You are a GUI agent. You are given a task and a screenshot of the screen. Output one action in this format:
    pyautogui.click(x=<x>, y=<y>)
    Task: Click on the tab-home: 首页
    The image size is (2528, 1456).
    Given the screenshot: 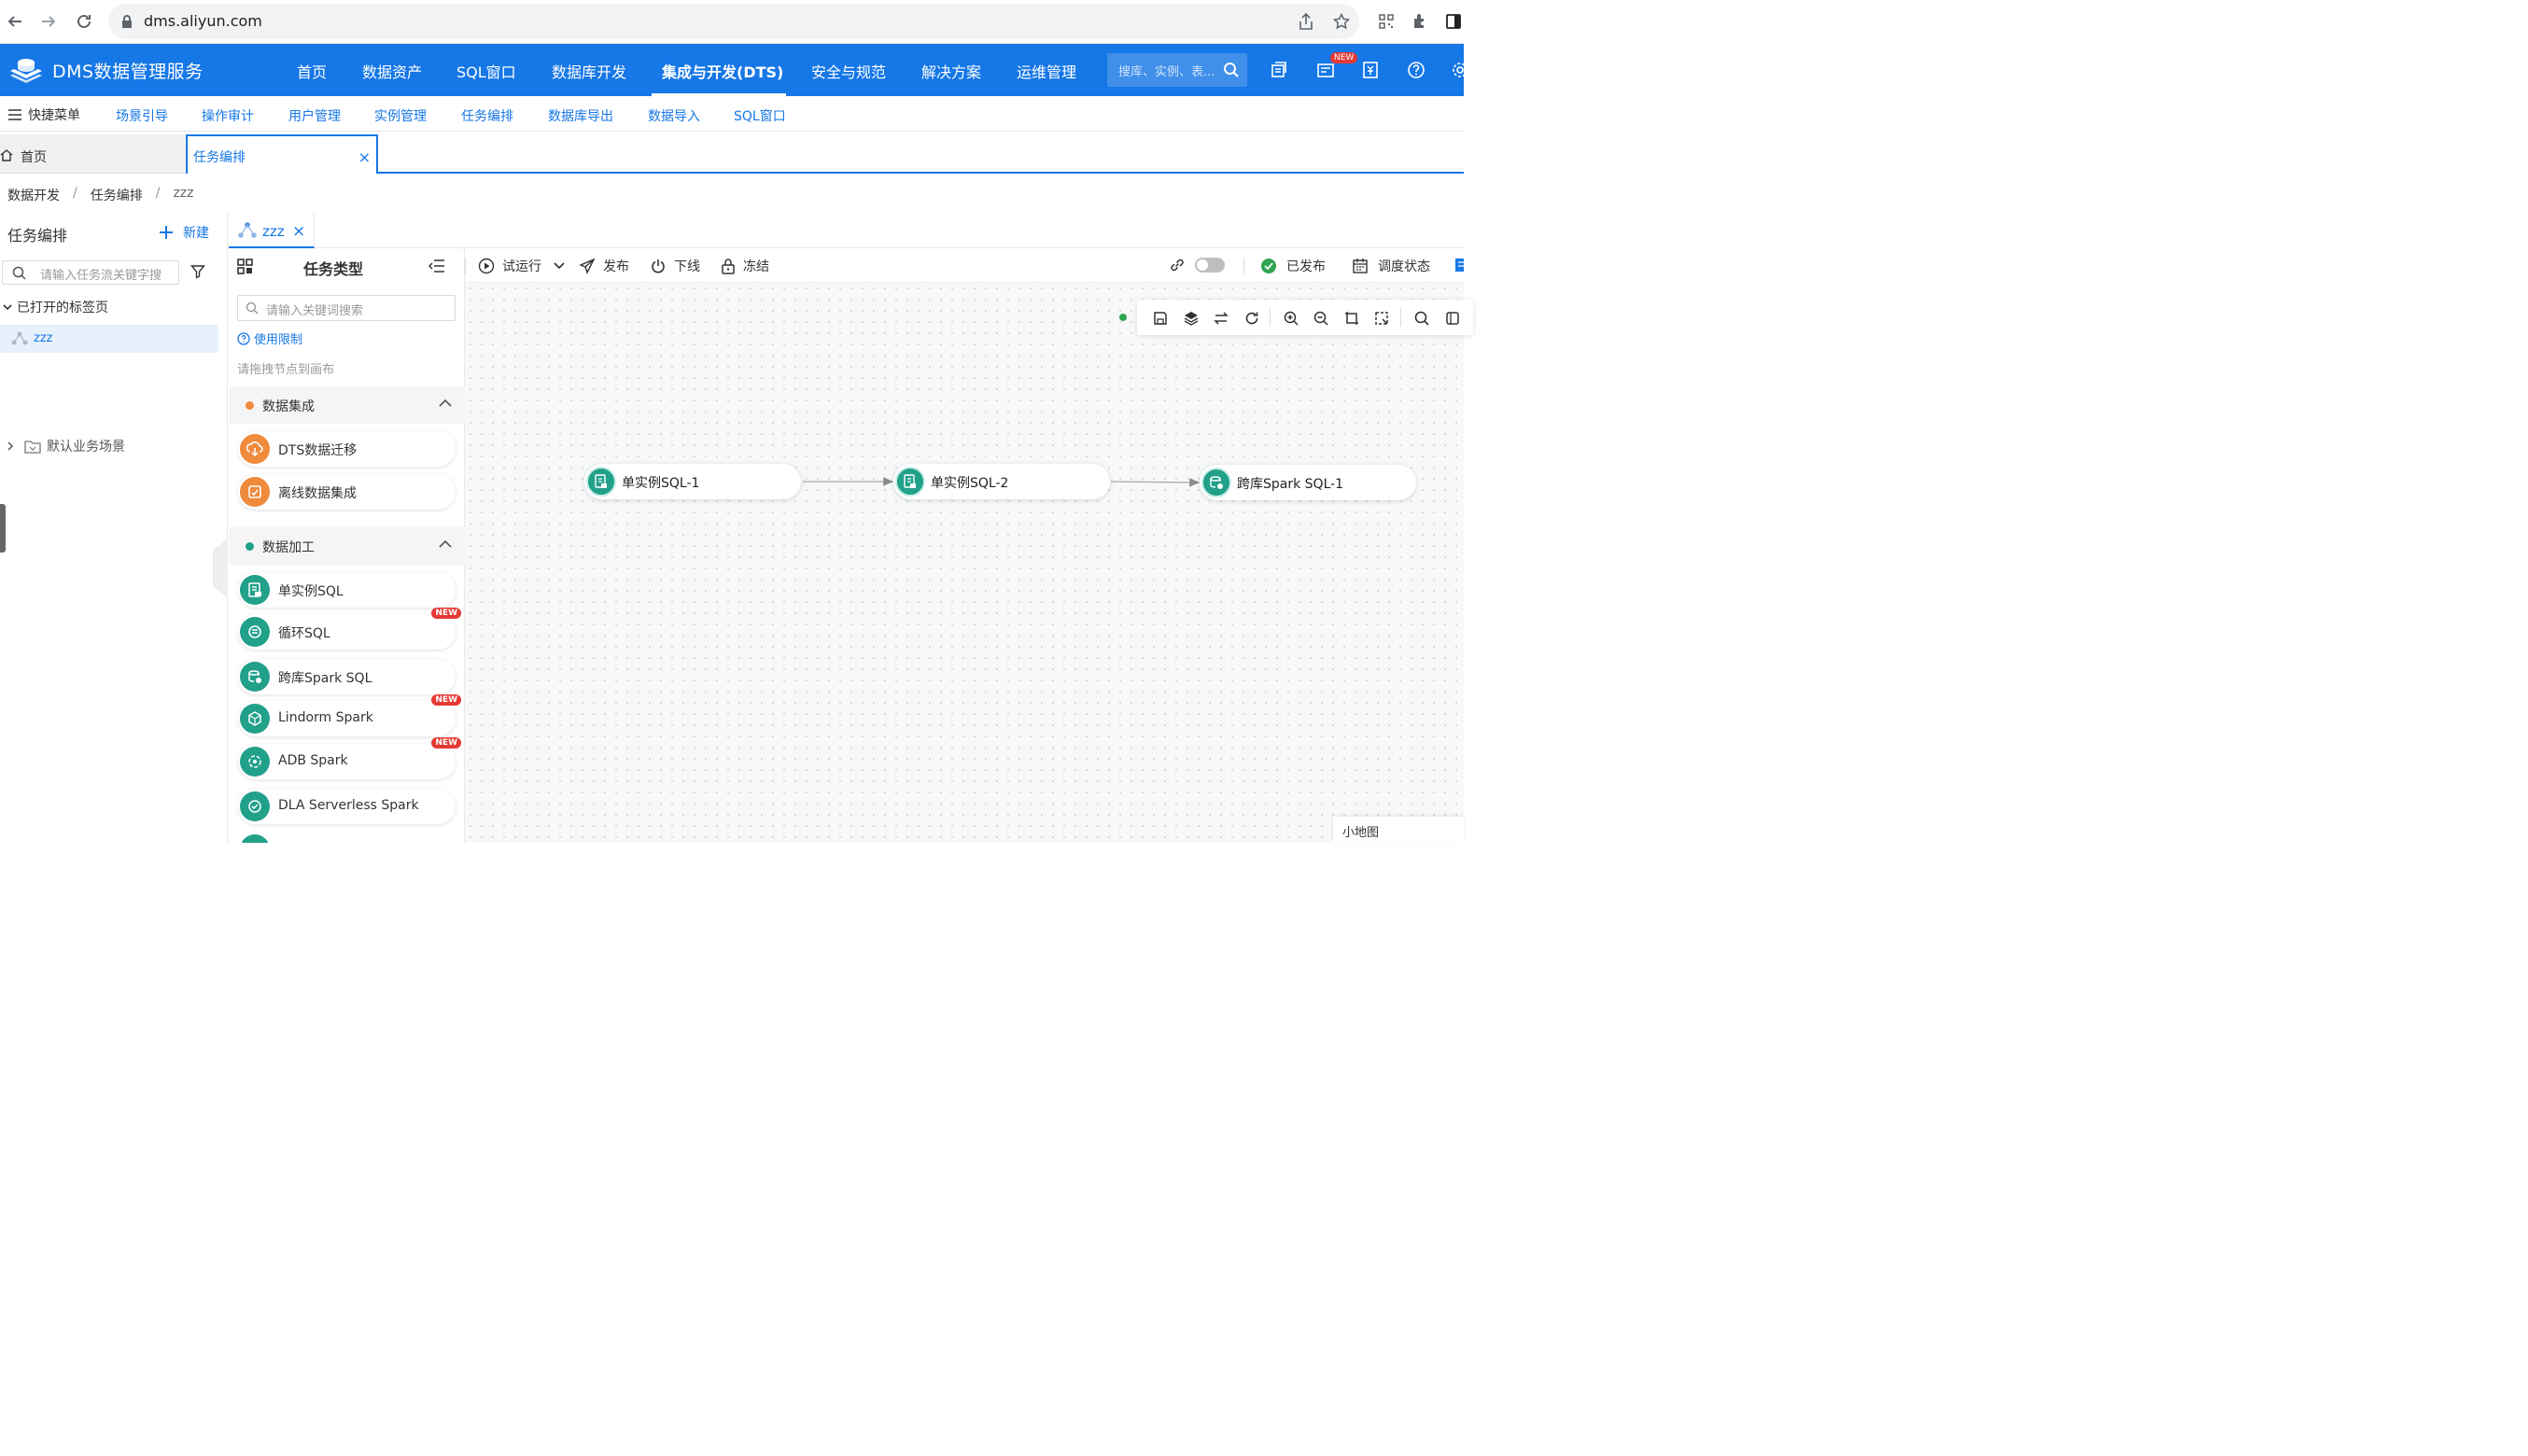 What is the action you would take?
    pyautogui.click(x=92, y=154)
    